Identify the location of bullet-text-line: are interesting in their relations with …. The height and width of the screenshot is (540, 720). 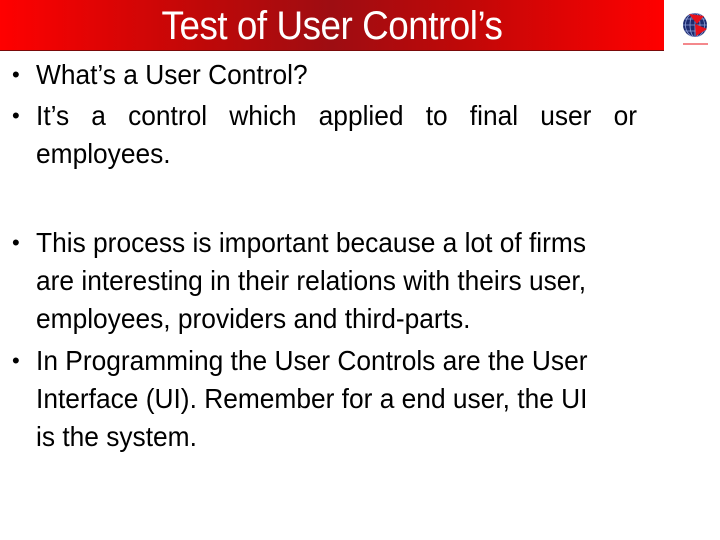
(311, 280).